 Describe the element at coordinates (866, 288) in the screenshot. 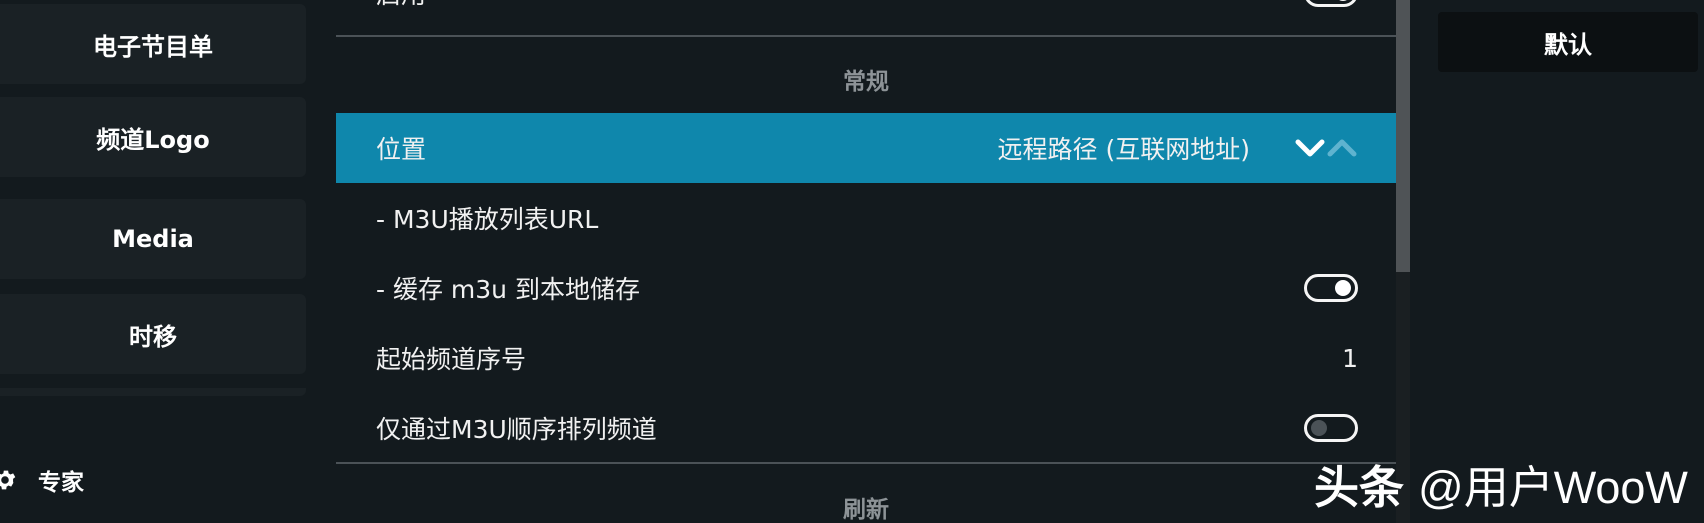

I see `setting-row-cache-m3u: - 缓存 m3u 到本地储存` at that location.